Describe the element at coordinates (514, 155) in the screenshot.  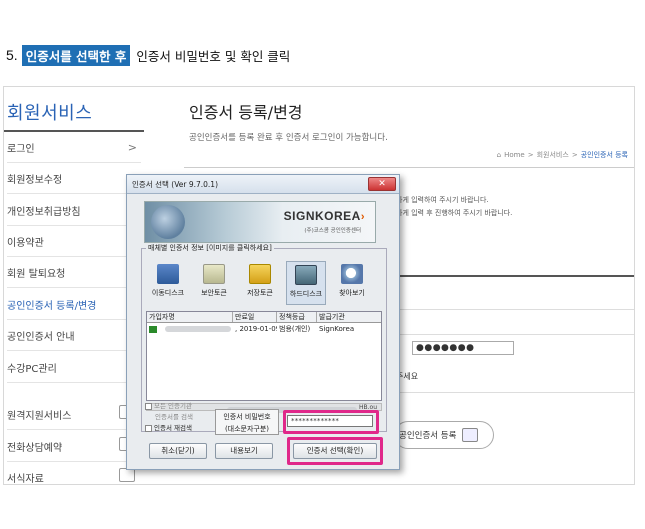
I see `breadcrumb-home: Home` at that location.